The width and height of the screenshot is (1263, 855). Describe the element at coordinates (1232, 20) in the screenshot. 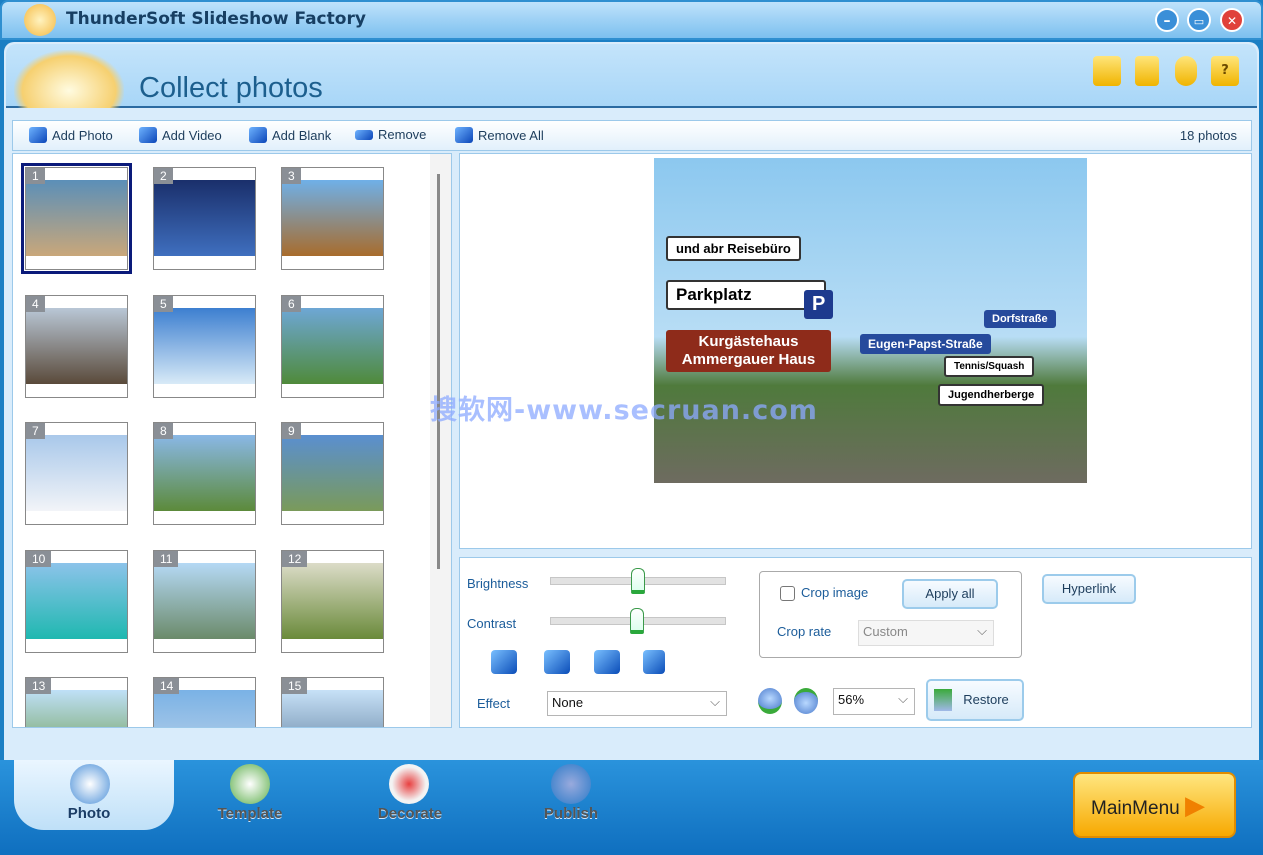

I see `close-button: ✕` at that location.